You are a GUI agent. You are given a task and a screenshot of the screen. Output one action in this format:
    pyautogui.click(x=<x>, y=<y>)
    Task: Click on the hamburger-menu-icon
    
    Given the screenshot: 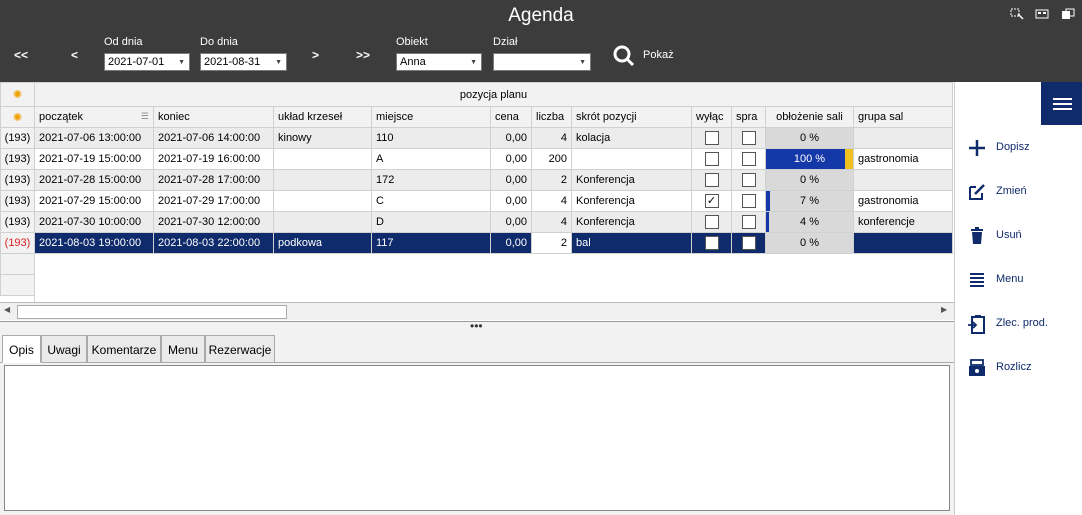 What is the action you would take?
    pyautogui.click(x=1061, y=103)
    